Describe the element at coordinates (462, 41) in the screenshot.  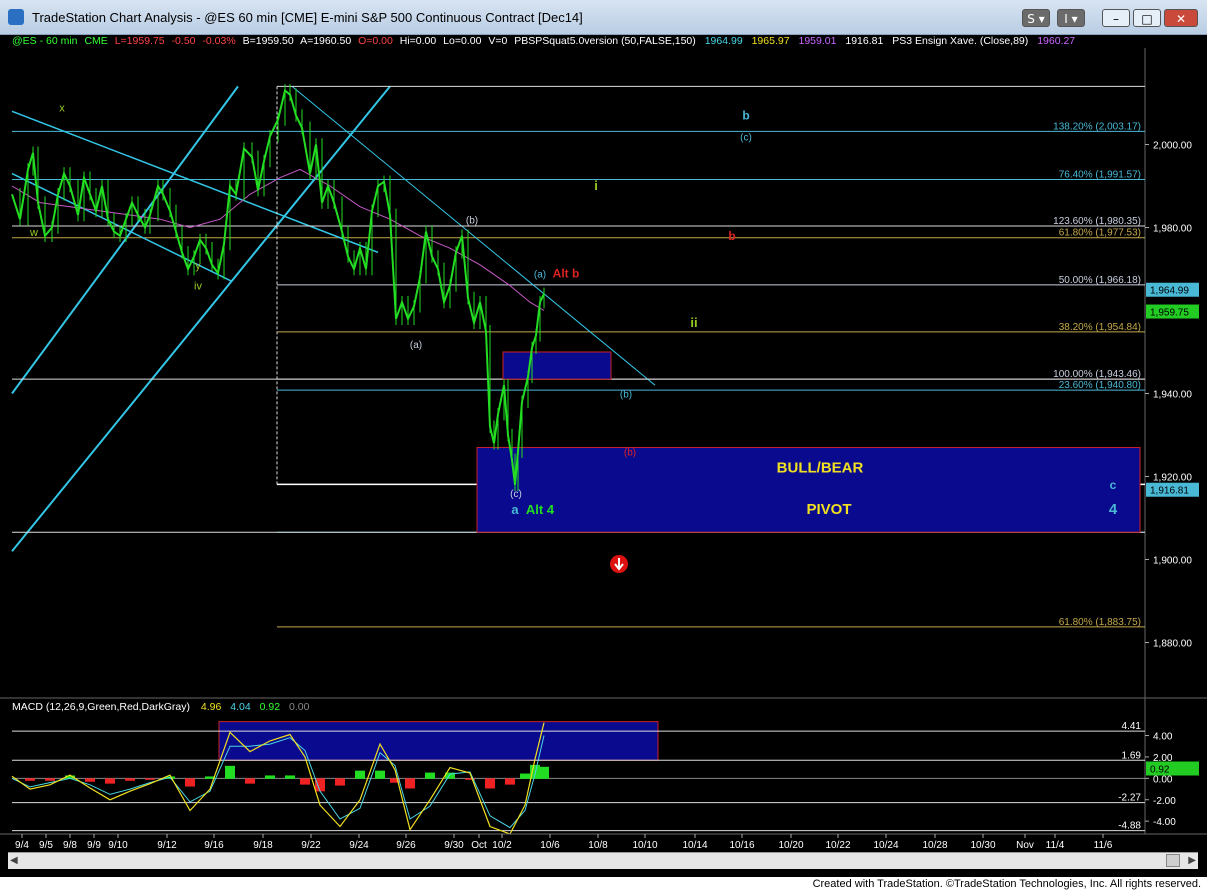
I see `low-price: Lo=0.00` at that location.